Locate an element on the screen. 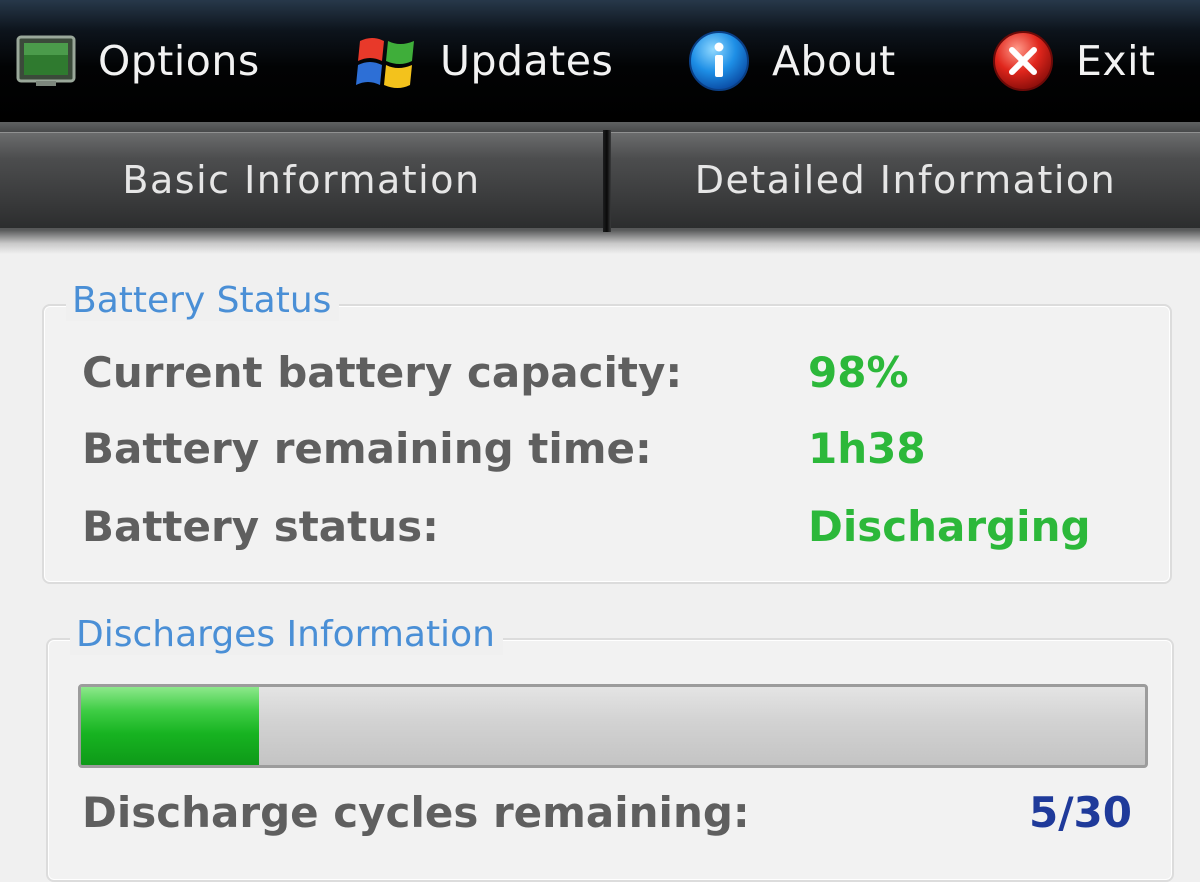 This screenshot has width=1200, height=882. updates-menu-item: Updates is located at coordinates (484, 61).